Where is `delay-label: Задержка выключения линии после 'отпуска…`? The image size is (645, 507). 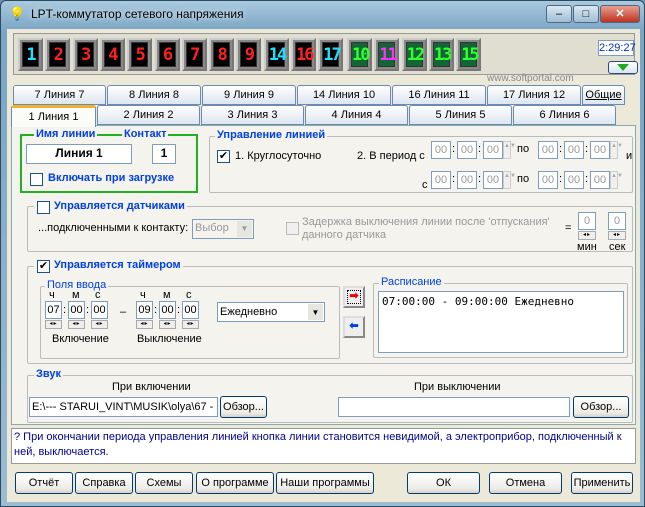 delay-label: Задержка выключения линии после 'отпуска… is located at coordinates (426, 222).